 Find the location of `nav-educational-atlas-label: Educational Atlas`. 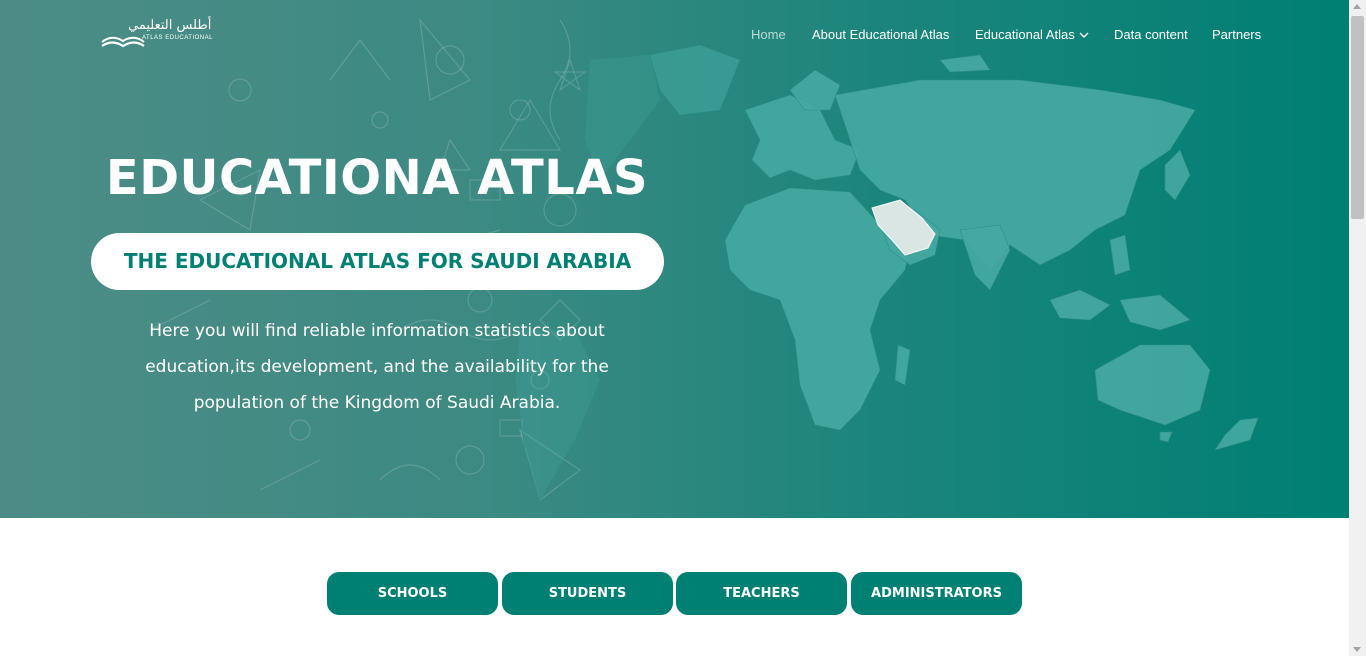

nav-educational-atlas-label: Educational Atlas is located at coordinates (1025, 34).